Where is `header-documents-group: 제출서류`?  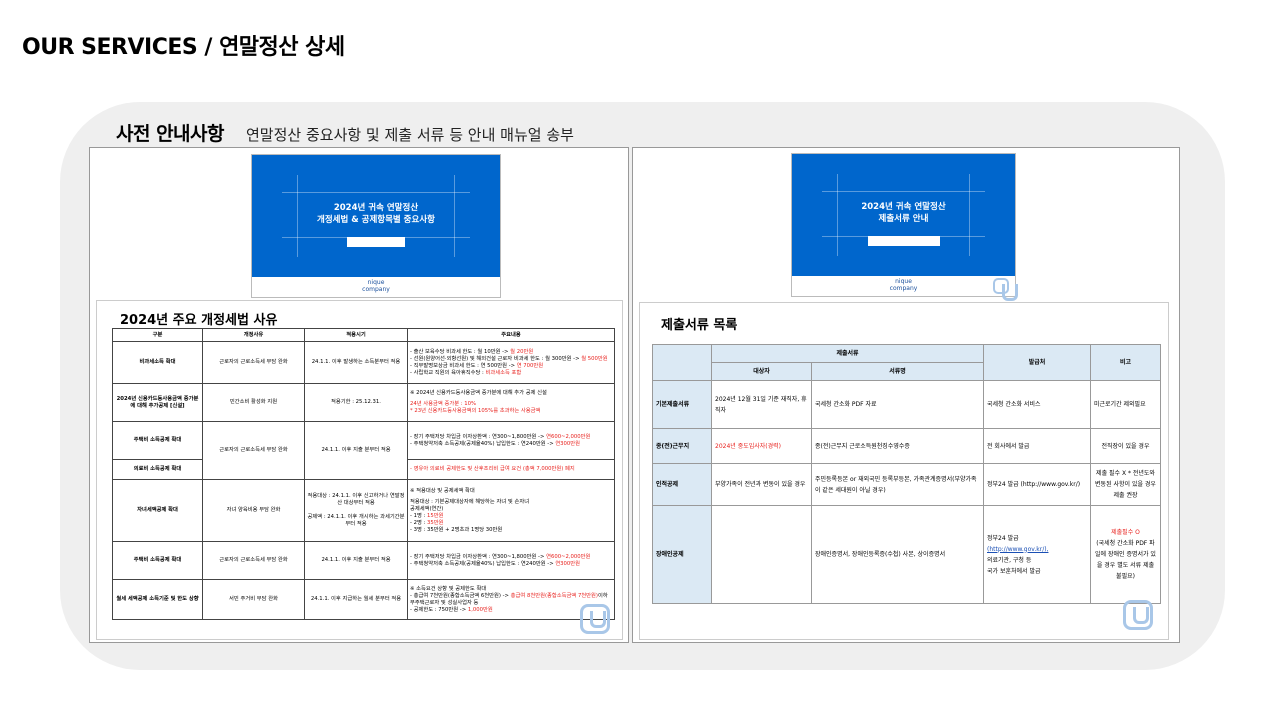
header-documents-group: 제출서류 is located at coordinates (847, 353).